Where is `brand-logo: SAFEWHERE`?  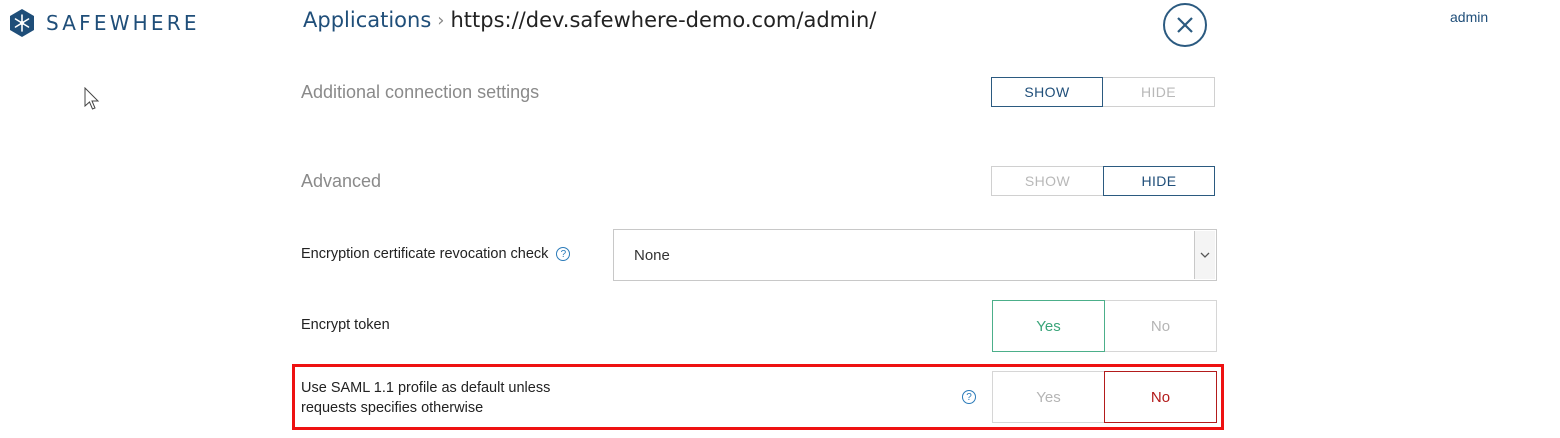 brand-logo: SAFEWHERE is located at coordinates (104, 23).